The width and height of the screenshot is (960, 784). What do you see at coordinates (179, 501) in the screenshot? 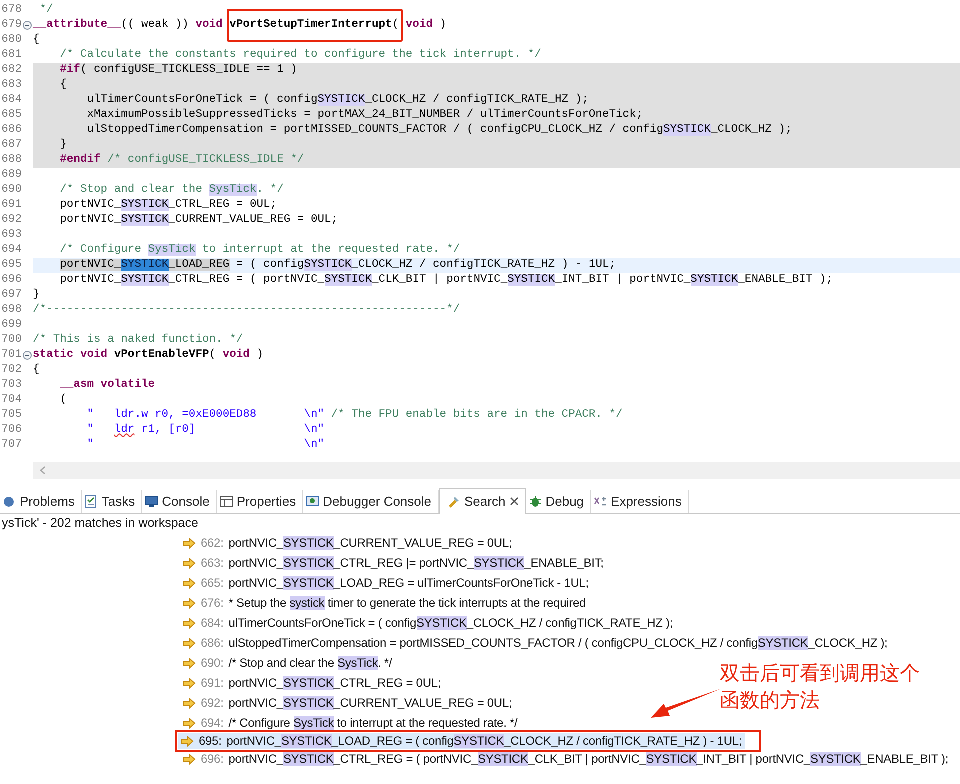
I see `tab: Console` at bounding box center [179, 501].